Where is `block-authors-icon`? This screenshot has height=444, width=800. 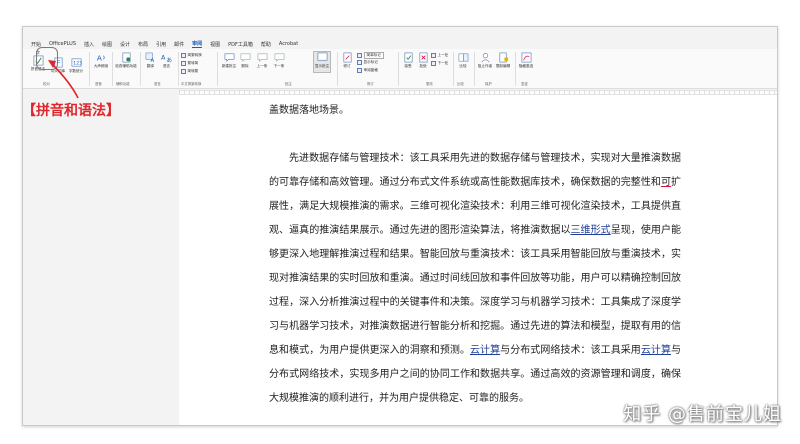 block-authors-icon is located at coordinates (485, 58).